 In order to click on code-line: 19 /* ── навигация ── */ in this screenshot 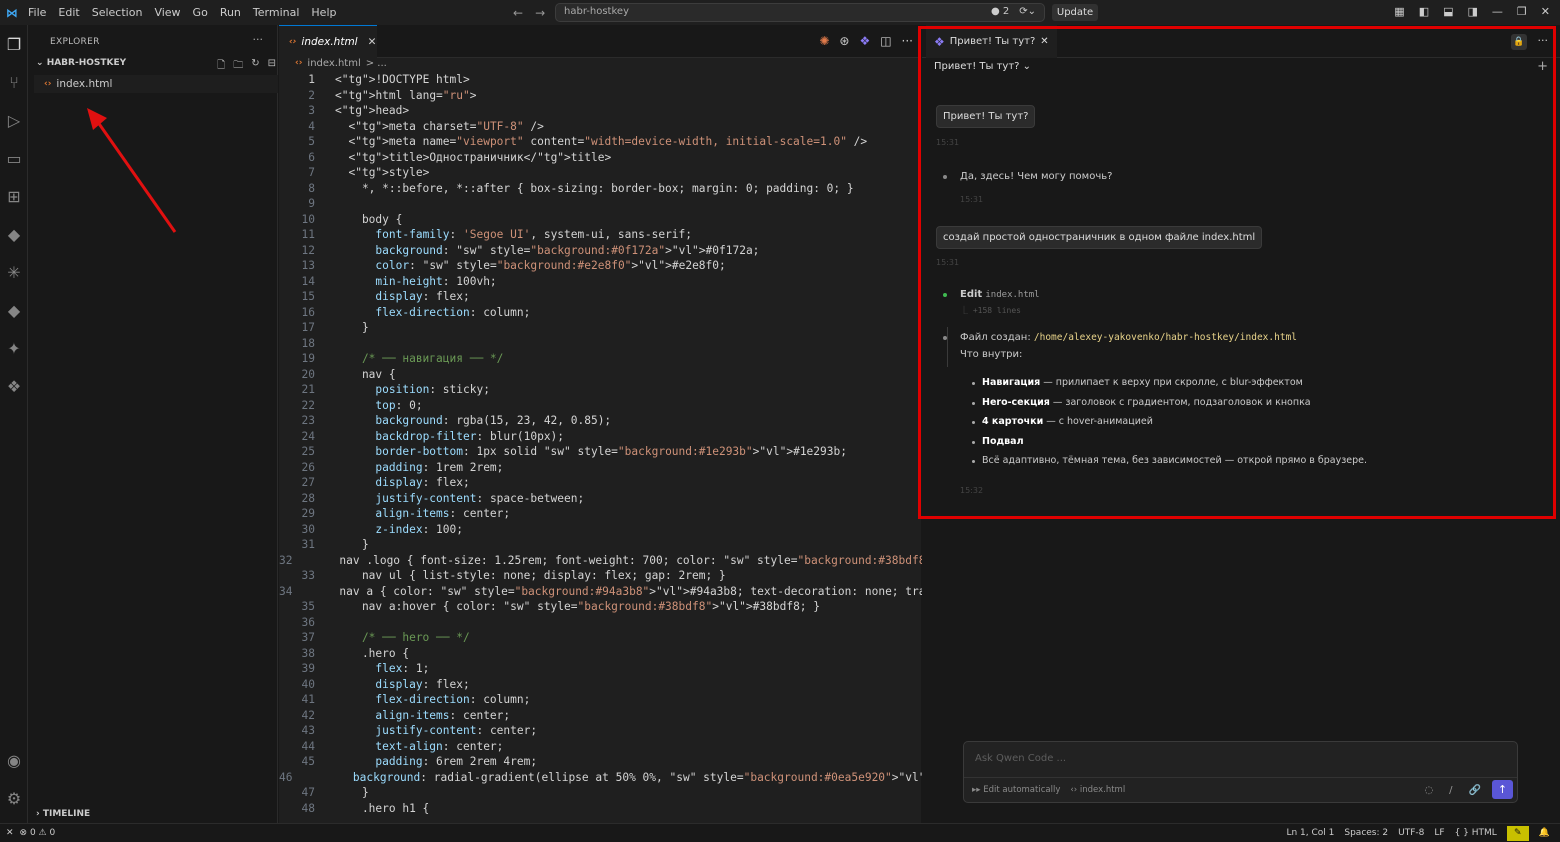, I will do `click(600, 359)`.